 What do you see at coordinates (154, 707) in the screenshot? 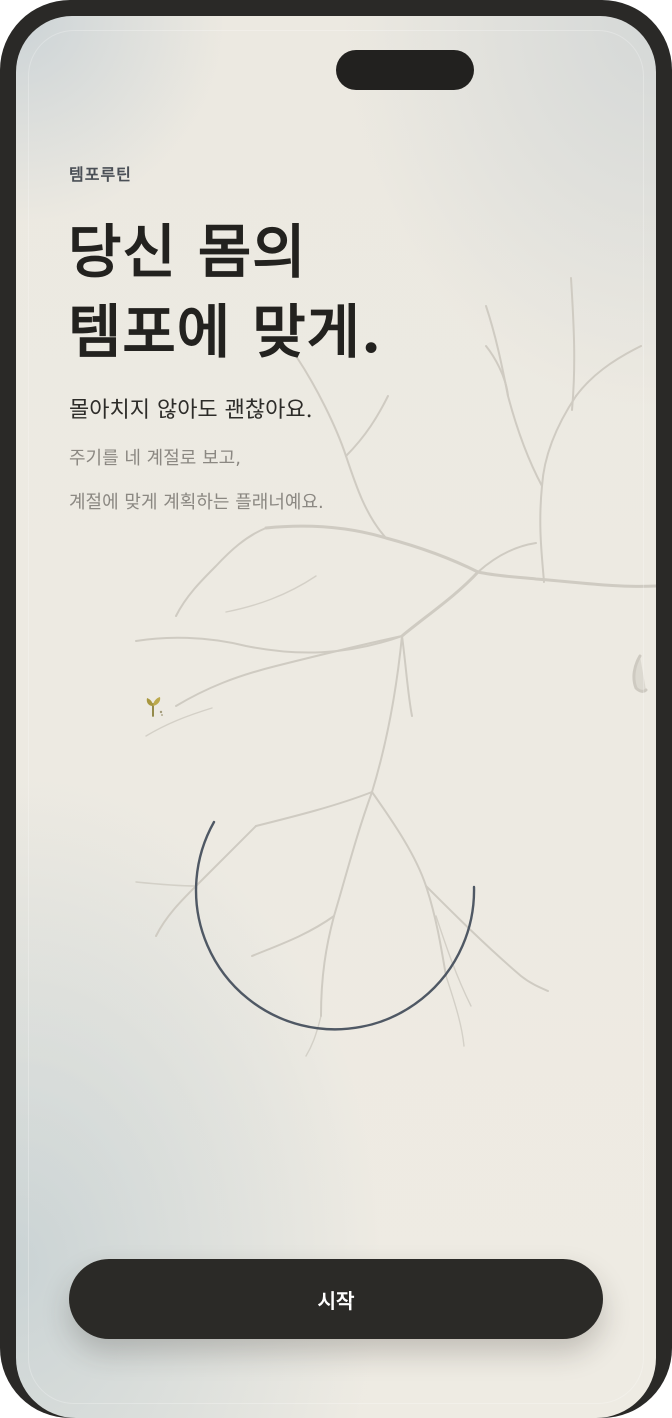
I see `sprout-icon` at bounding box center [154, 707].